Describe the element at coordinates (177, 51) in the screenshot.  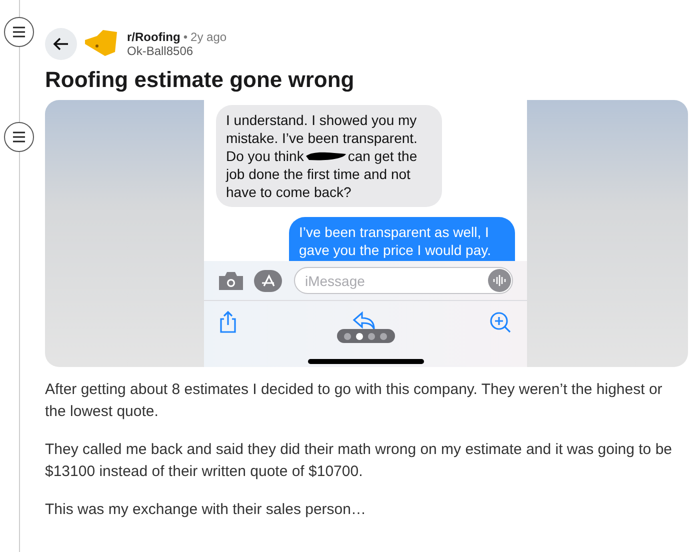
I see `author-link: Ok-Ball8506` at that location.